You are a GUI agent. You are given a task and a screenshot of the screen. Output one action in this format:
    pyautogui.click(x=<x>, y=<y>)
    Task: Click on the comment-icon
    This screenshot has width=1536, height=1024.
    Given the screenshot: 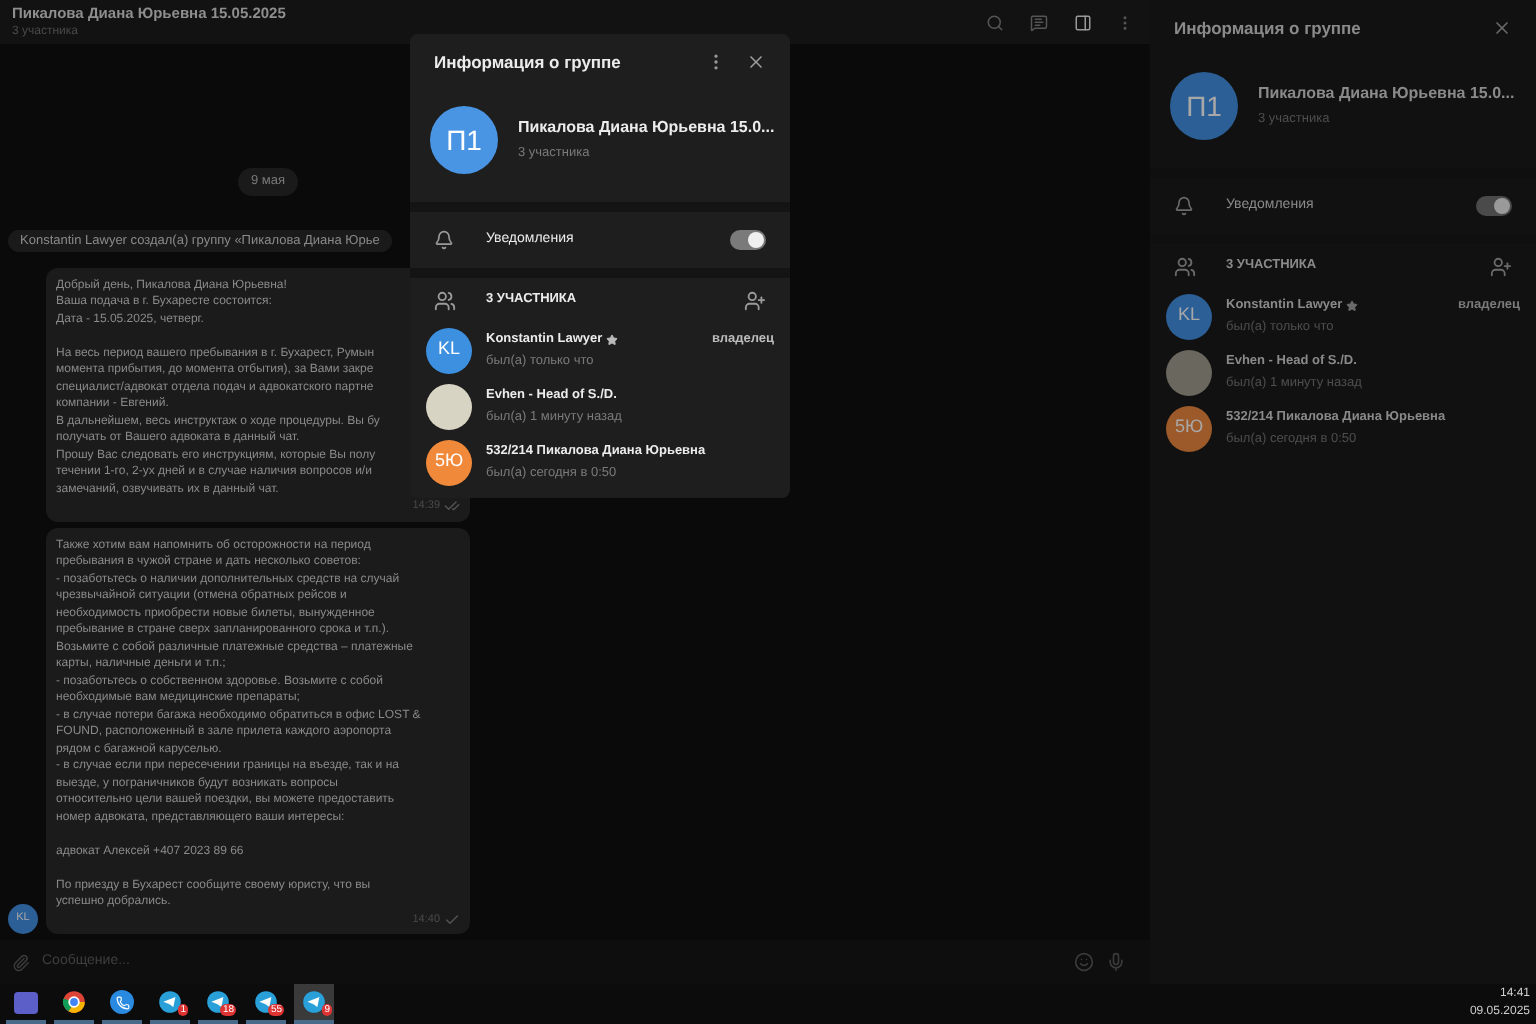 What is the action you would take?
    pyautogui.click(x=1039, y=22)
    